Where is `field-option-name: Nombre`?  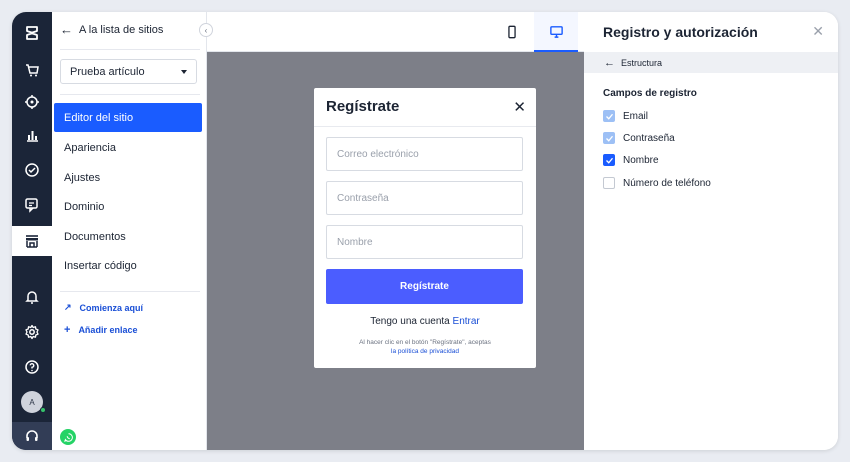
field-option-name: Nombre is located at coordinates (631, 160).